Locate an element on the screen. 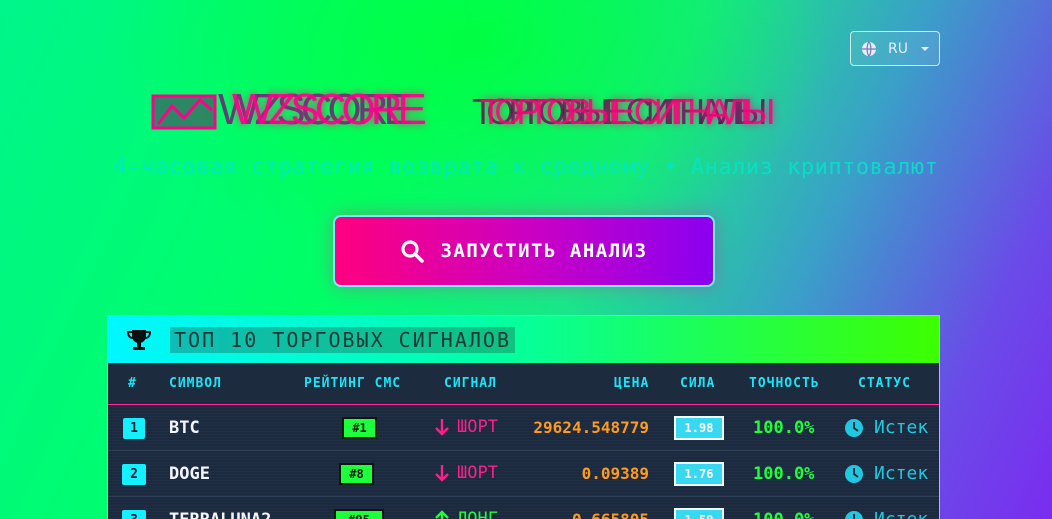 This screenshot has width=1052, height=519. search-icon is located at coordinates (413, 251).